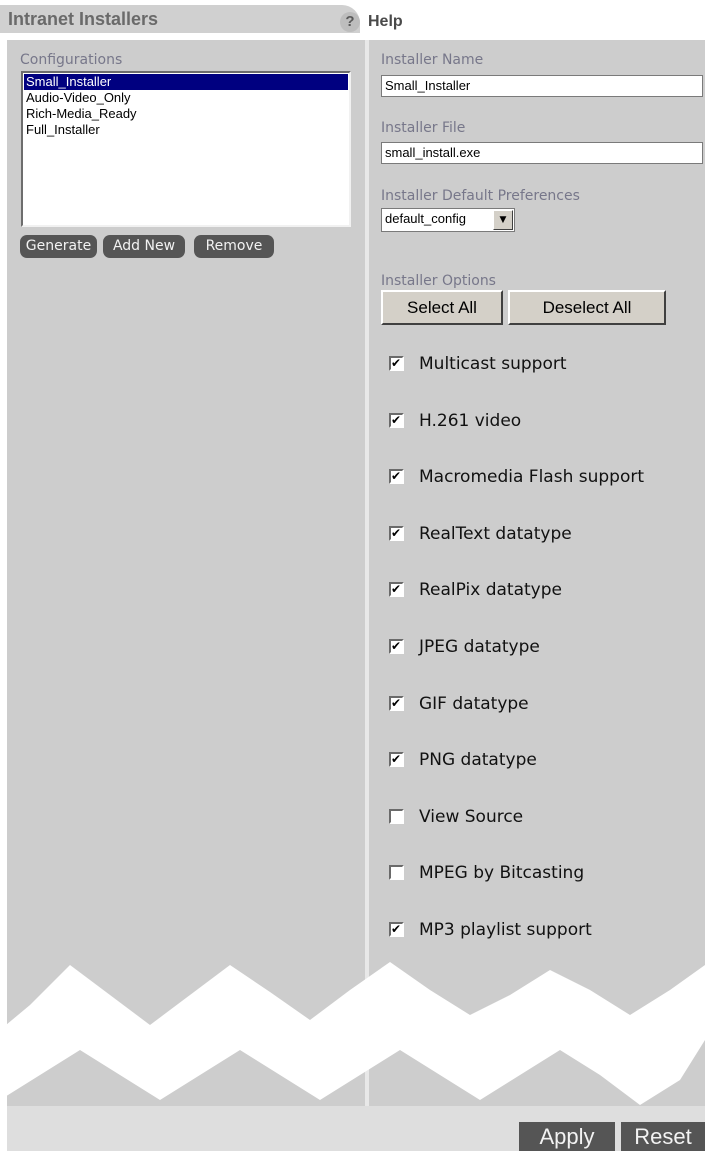 This screenshot has width=705, height=1151. What do you see at coordinates (186, 130) in the screenshot?
I see `config-item-full-installer: Full_Installer` at bounding box center [186, 130].